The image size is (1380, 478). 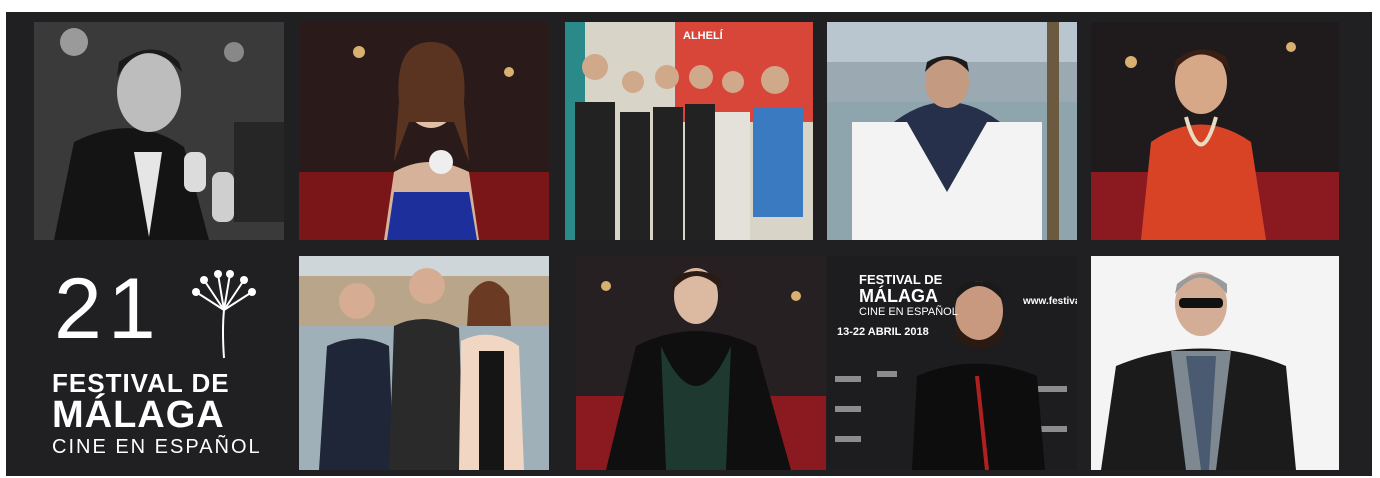 What do you see at coordinates (224, 314) in the screenshot?
I see `biznaga-flower-icon` at bounding box center [224, 314].